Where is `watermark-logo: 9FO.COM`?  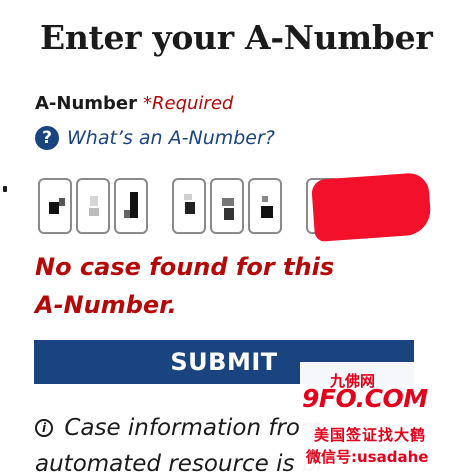
watermark-logo: 9FO.COM is located at coordinates (365, 398).